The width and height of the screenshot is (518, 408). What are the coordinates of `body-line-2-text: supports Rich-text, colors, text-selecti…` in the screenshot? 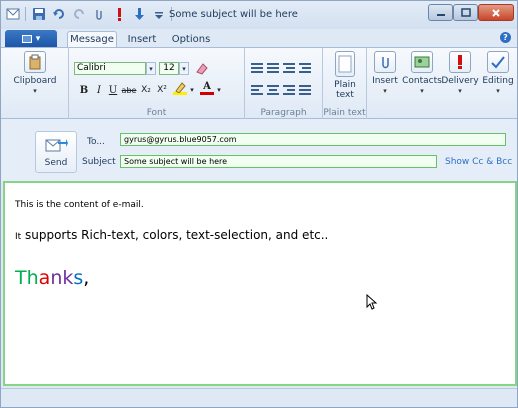 It's located at (175, 235).